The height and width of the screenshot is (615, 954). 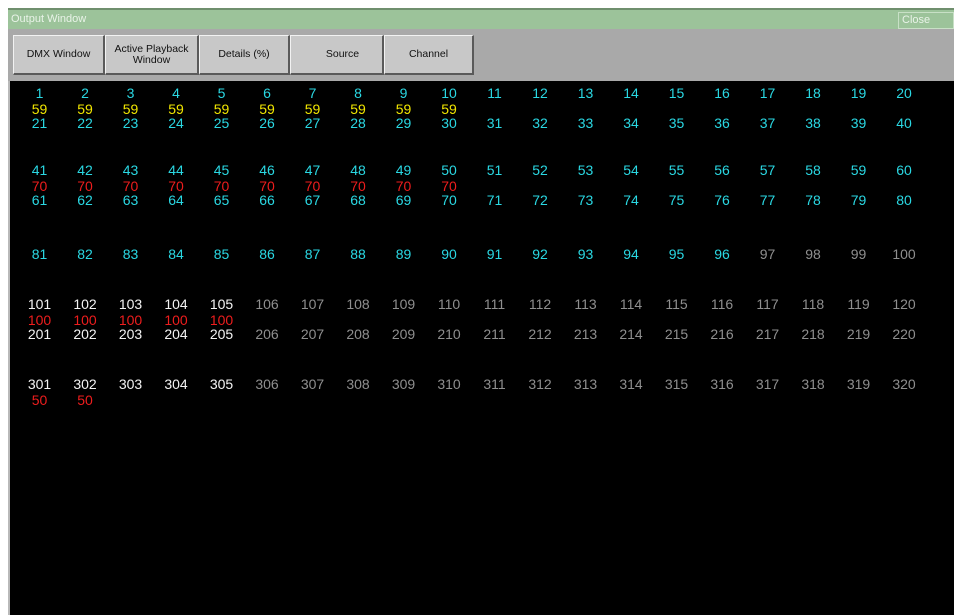 I want to click on channel-cell: 65, so click(x=221, y=200).